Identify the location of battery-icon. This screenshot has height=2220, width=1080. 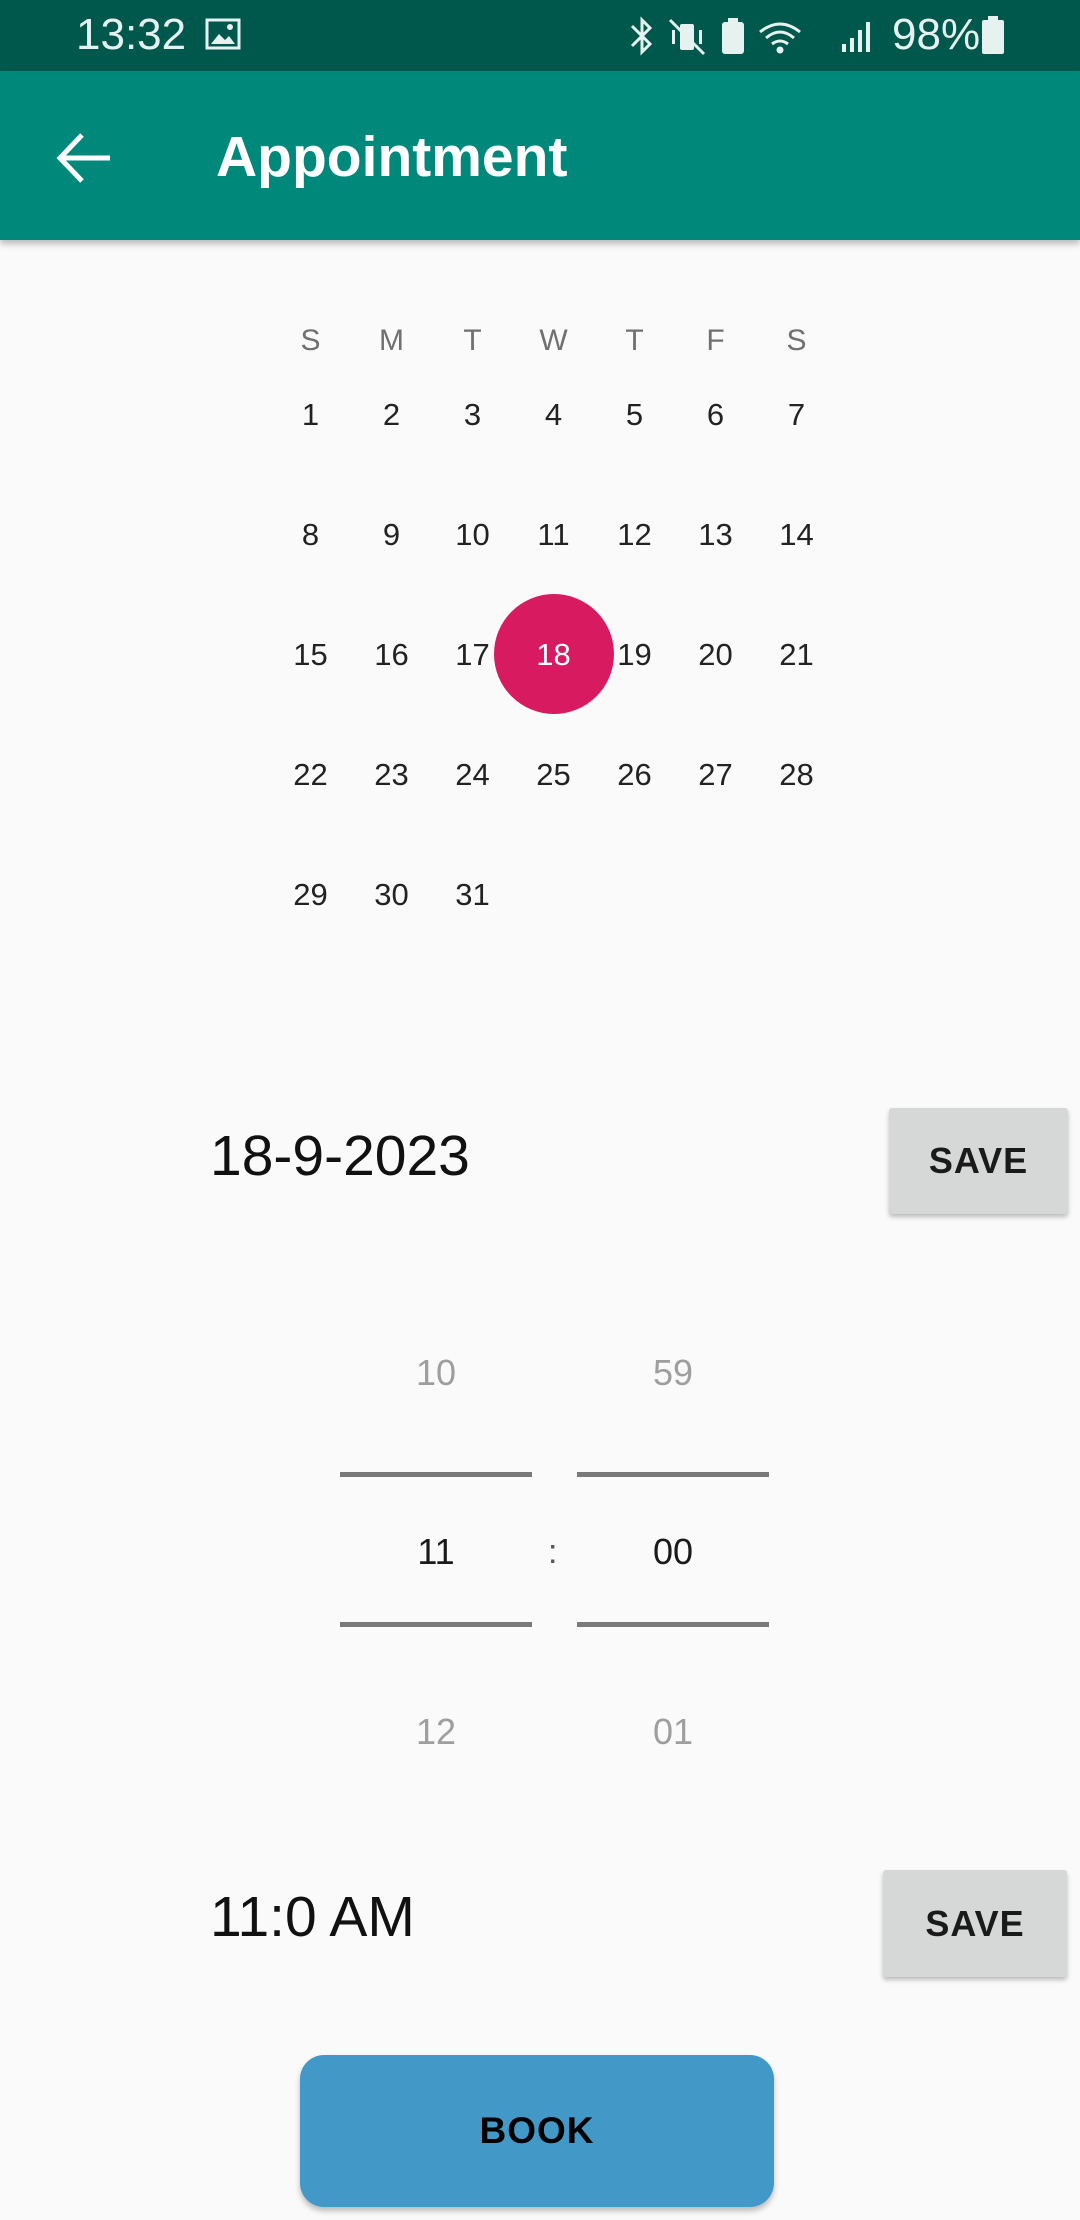
(993, 35).